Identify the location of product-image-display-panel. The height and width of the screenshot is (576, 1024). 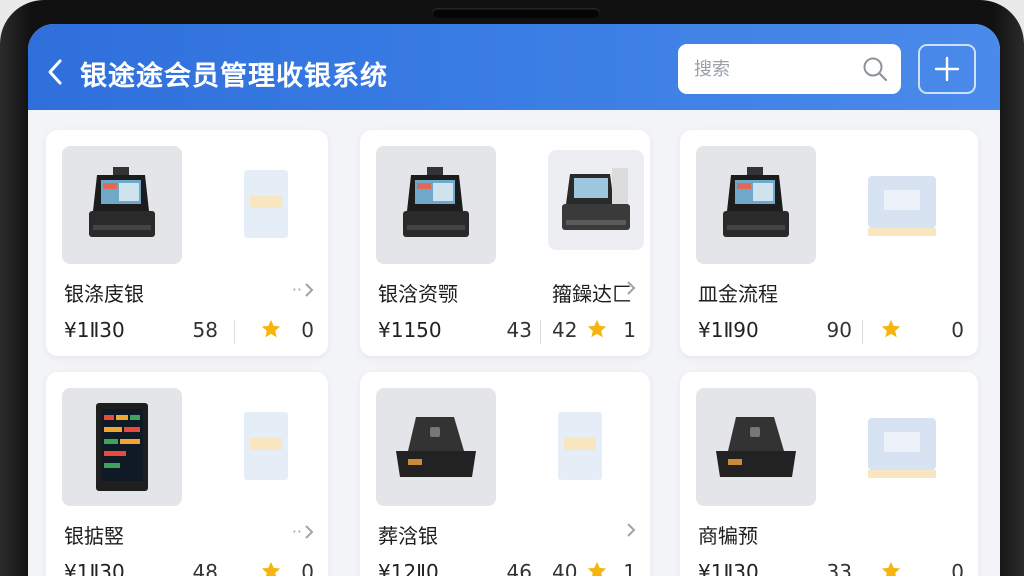
(122, 447).